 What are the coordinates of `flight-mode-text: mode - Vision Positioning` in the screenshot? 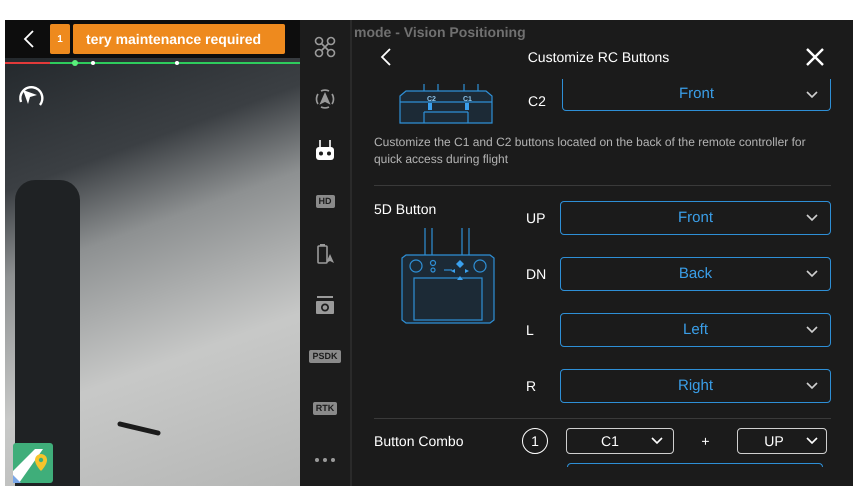 It's located at (440, 32).